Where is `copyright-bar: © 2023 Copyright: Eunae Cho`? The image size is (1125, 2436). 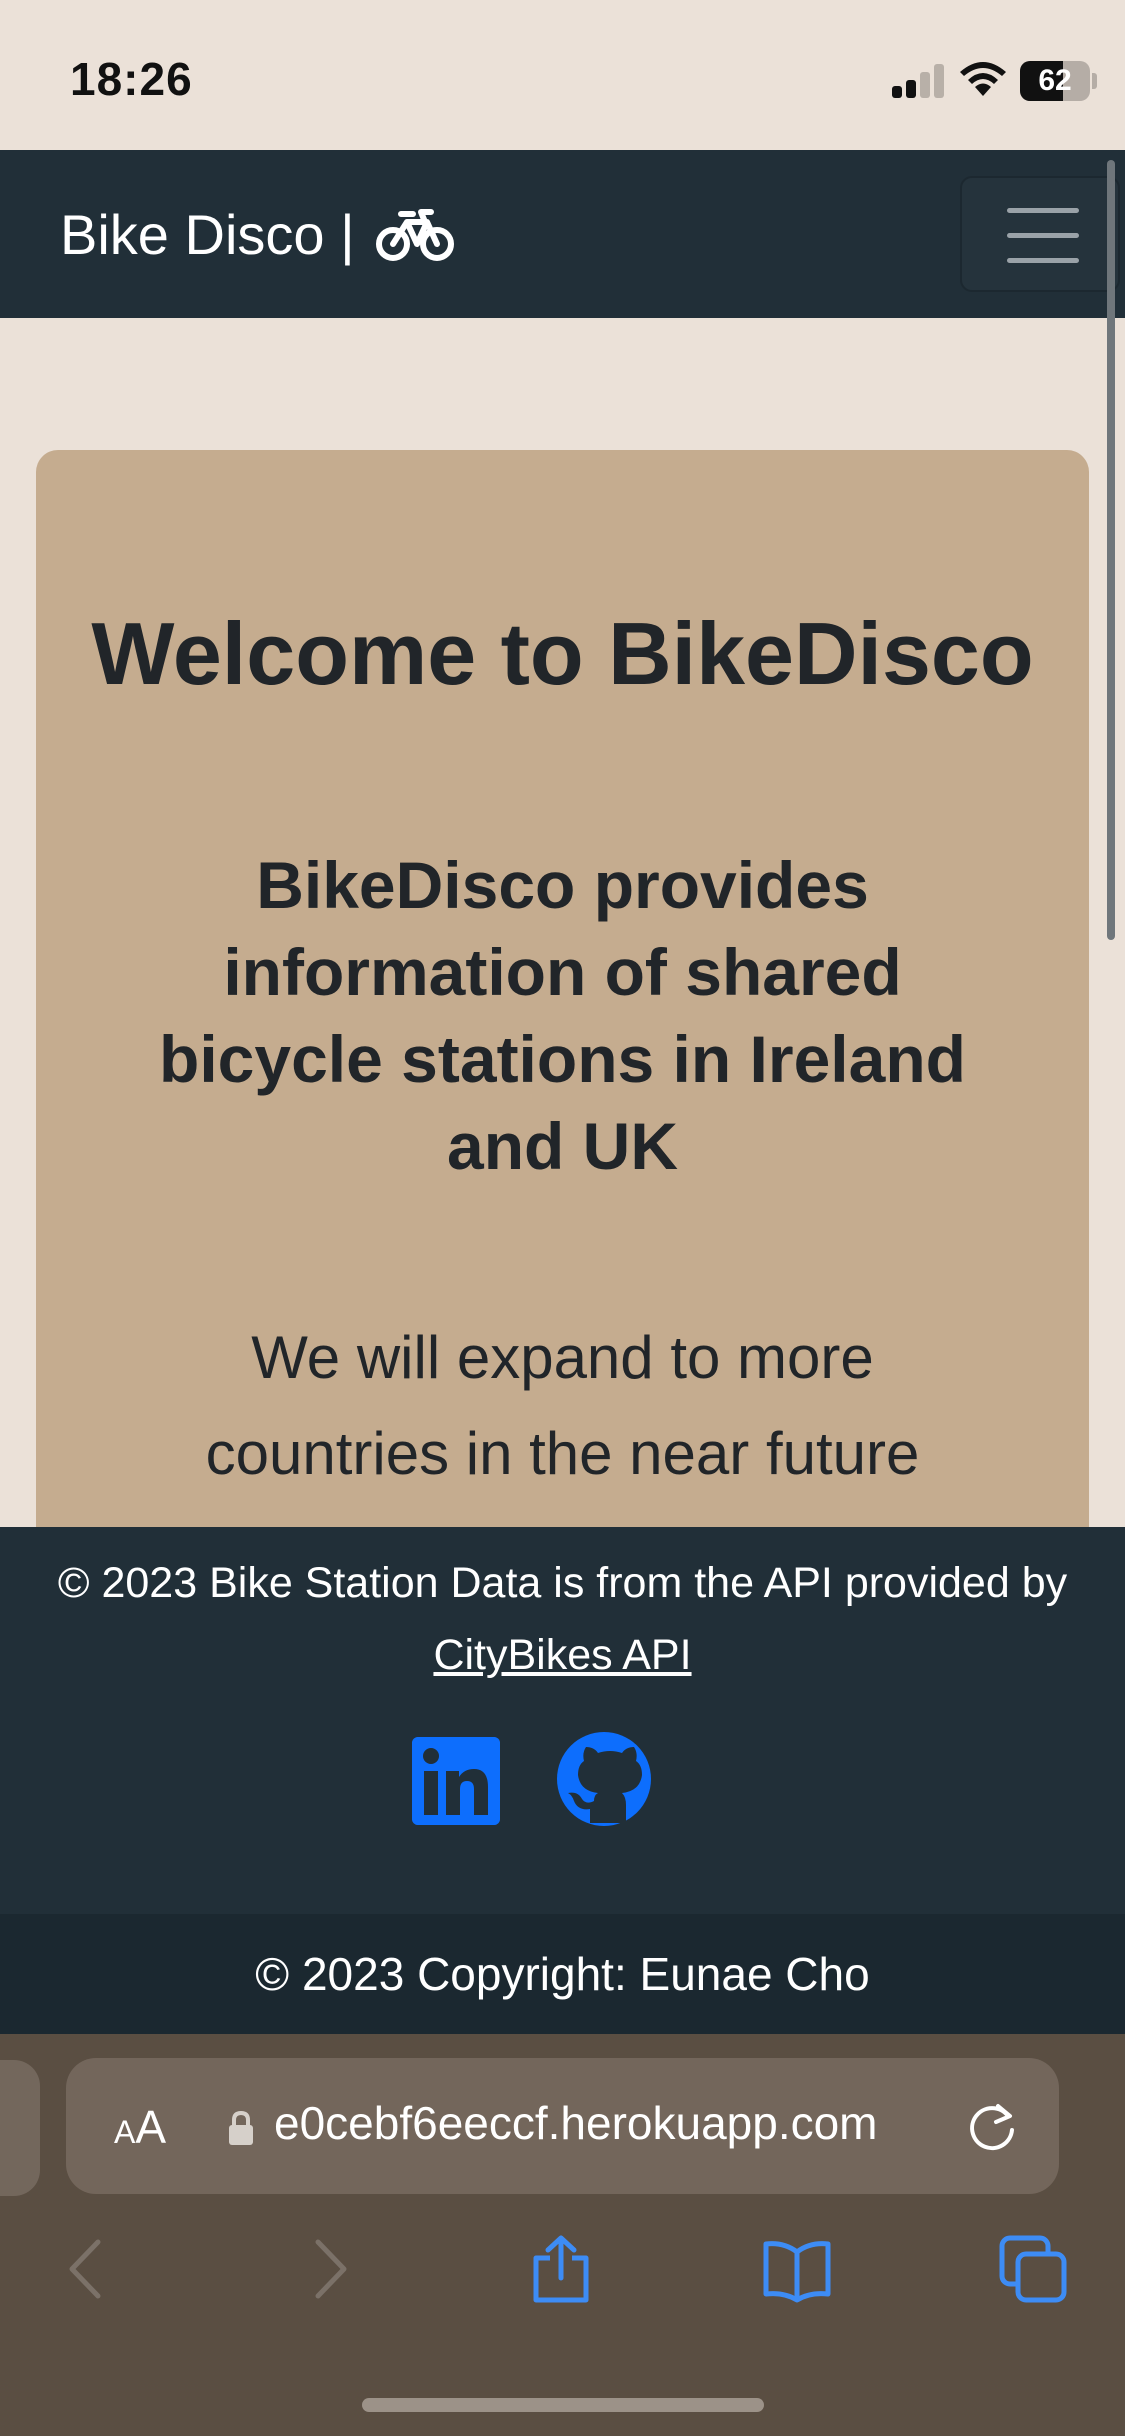
copyright-bar: © 2023 Copyright: Eunae Cho is located at coordinates (562, 1974).